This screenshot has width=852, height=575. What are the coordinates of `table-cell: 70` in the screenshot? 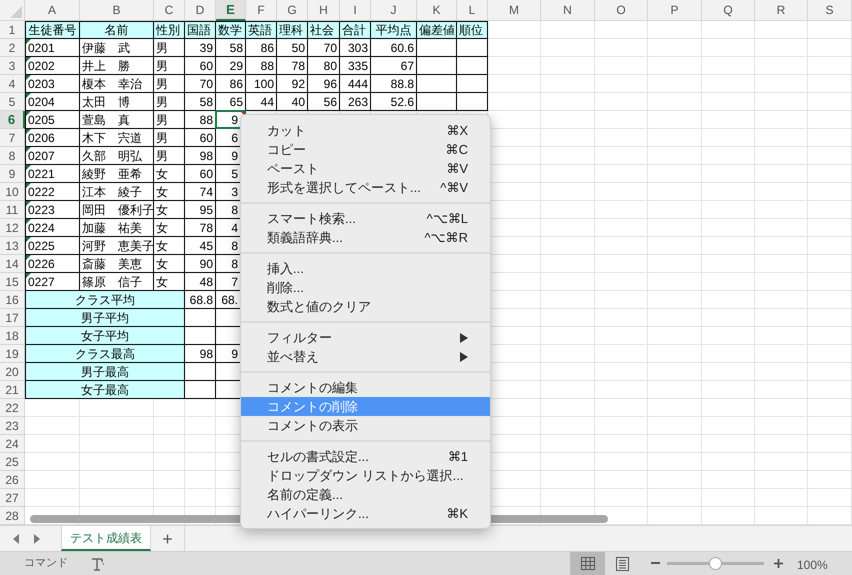 It's located at (324, 48).